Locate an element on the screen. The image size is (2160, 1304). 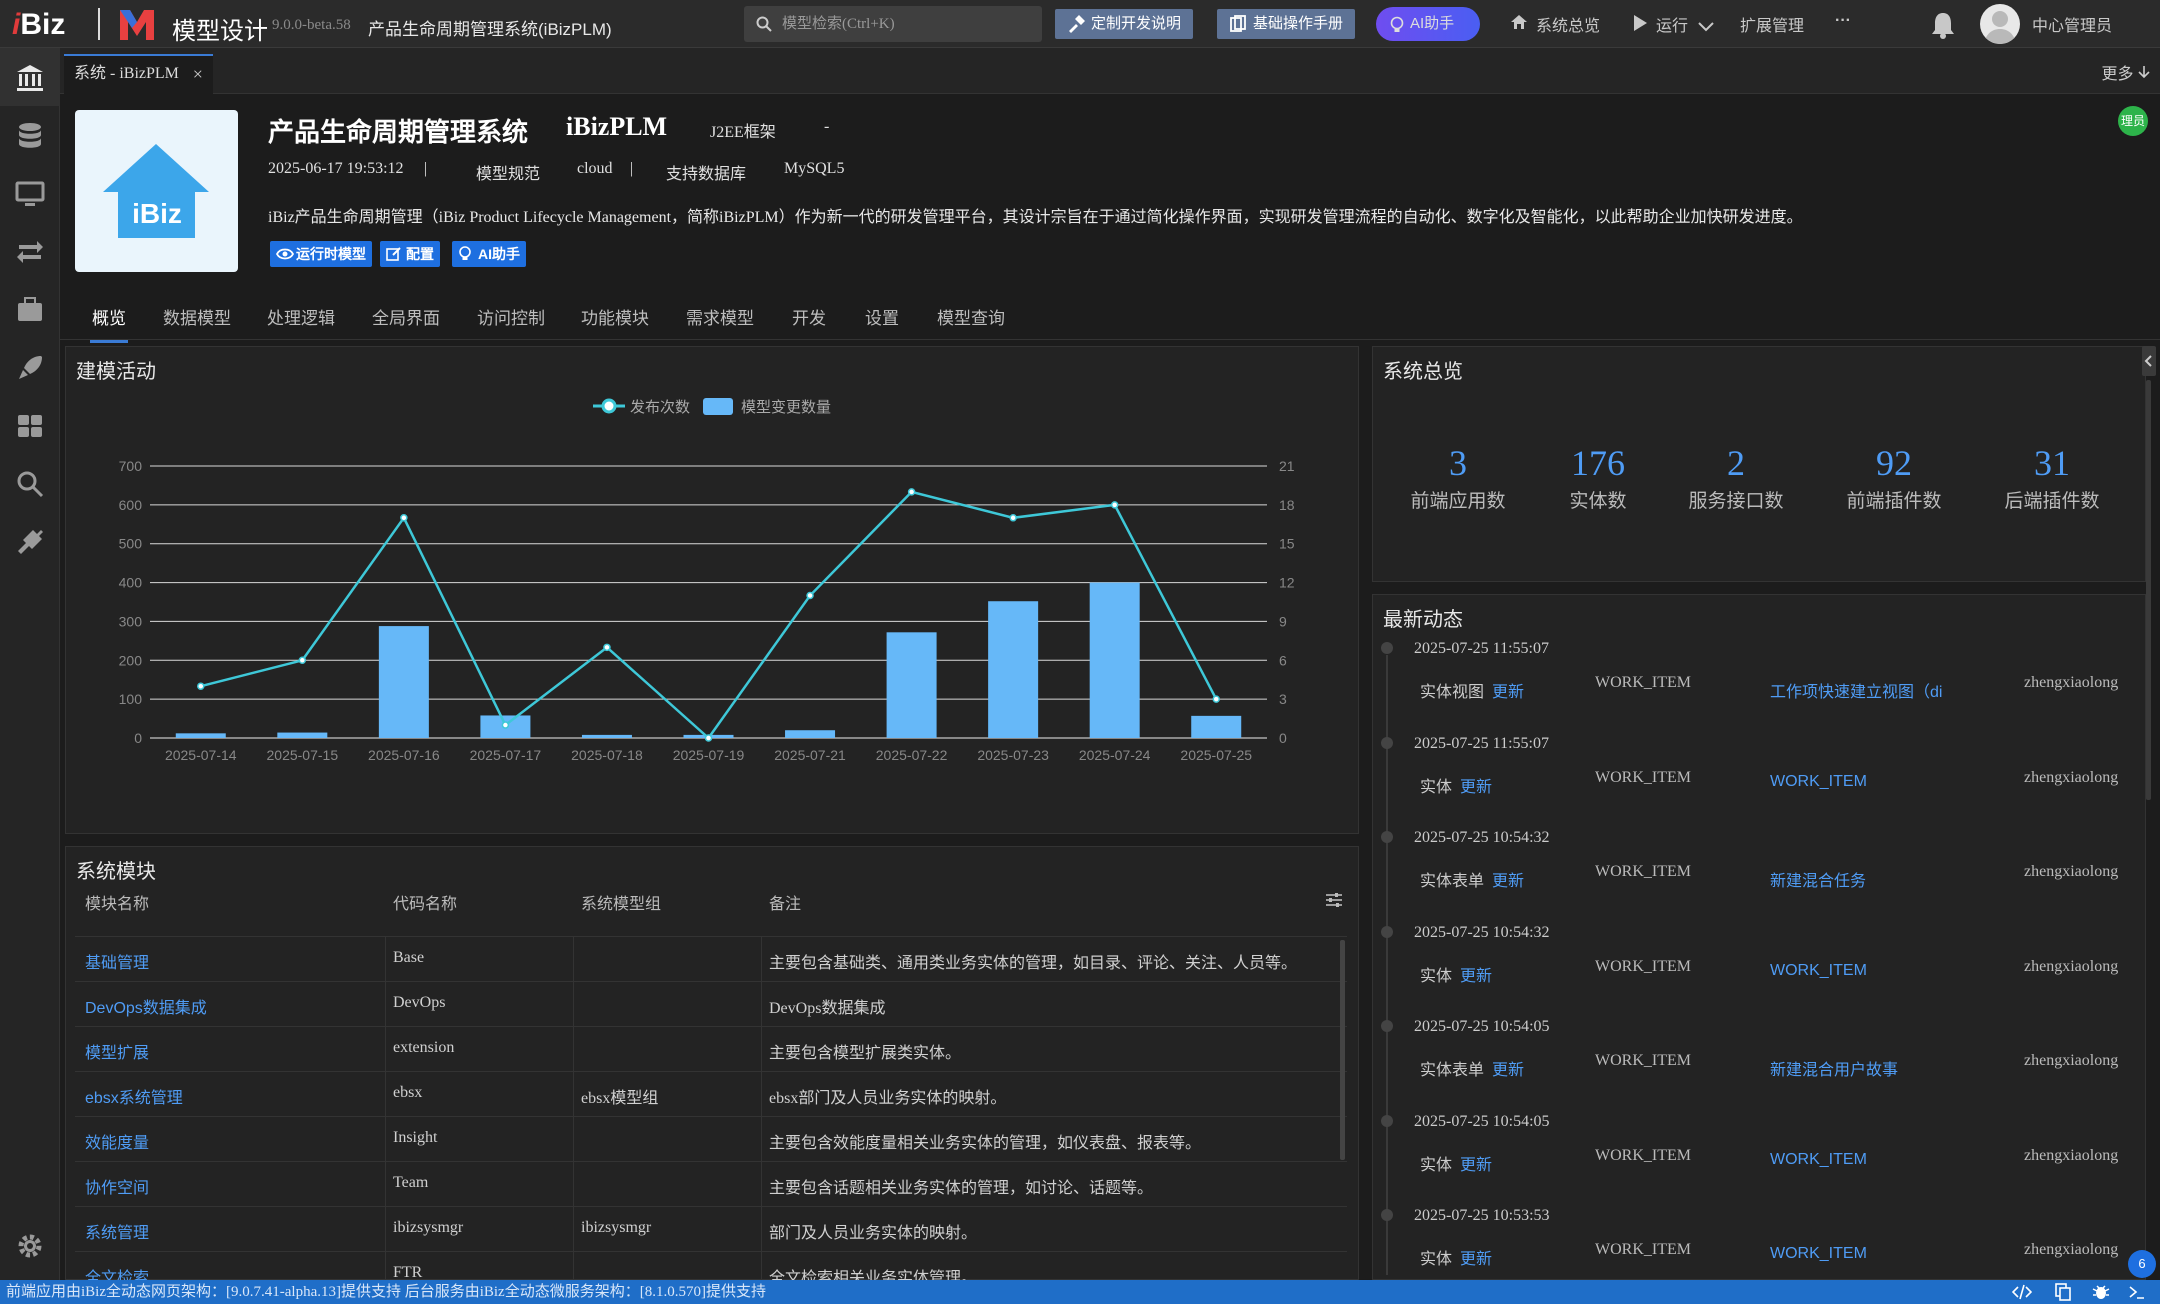
db-label: 支持数据库 is located at coordinates (706, 174).